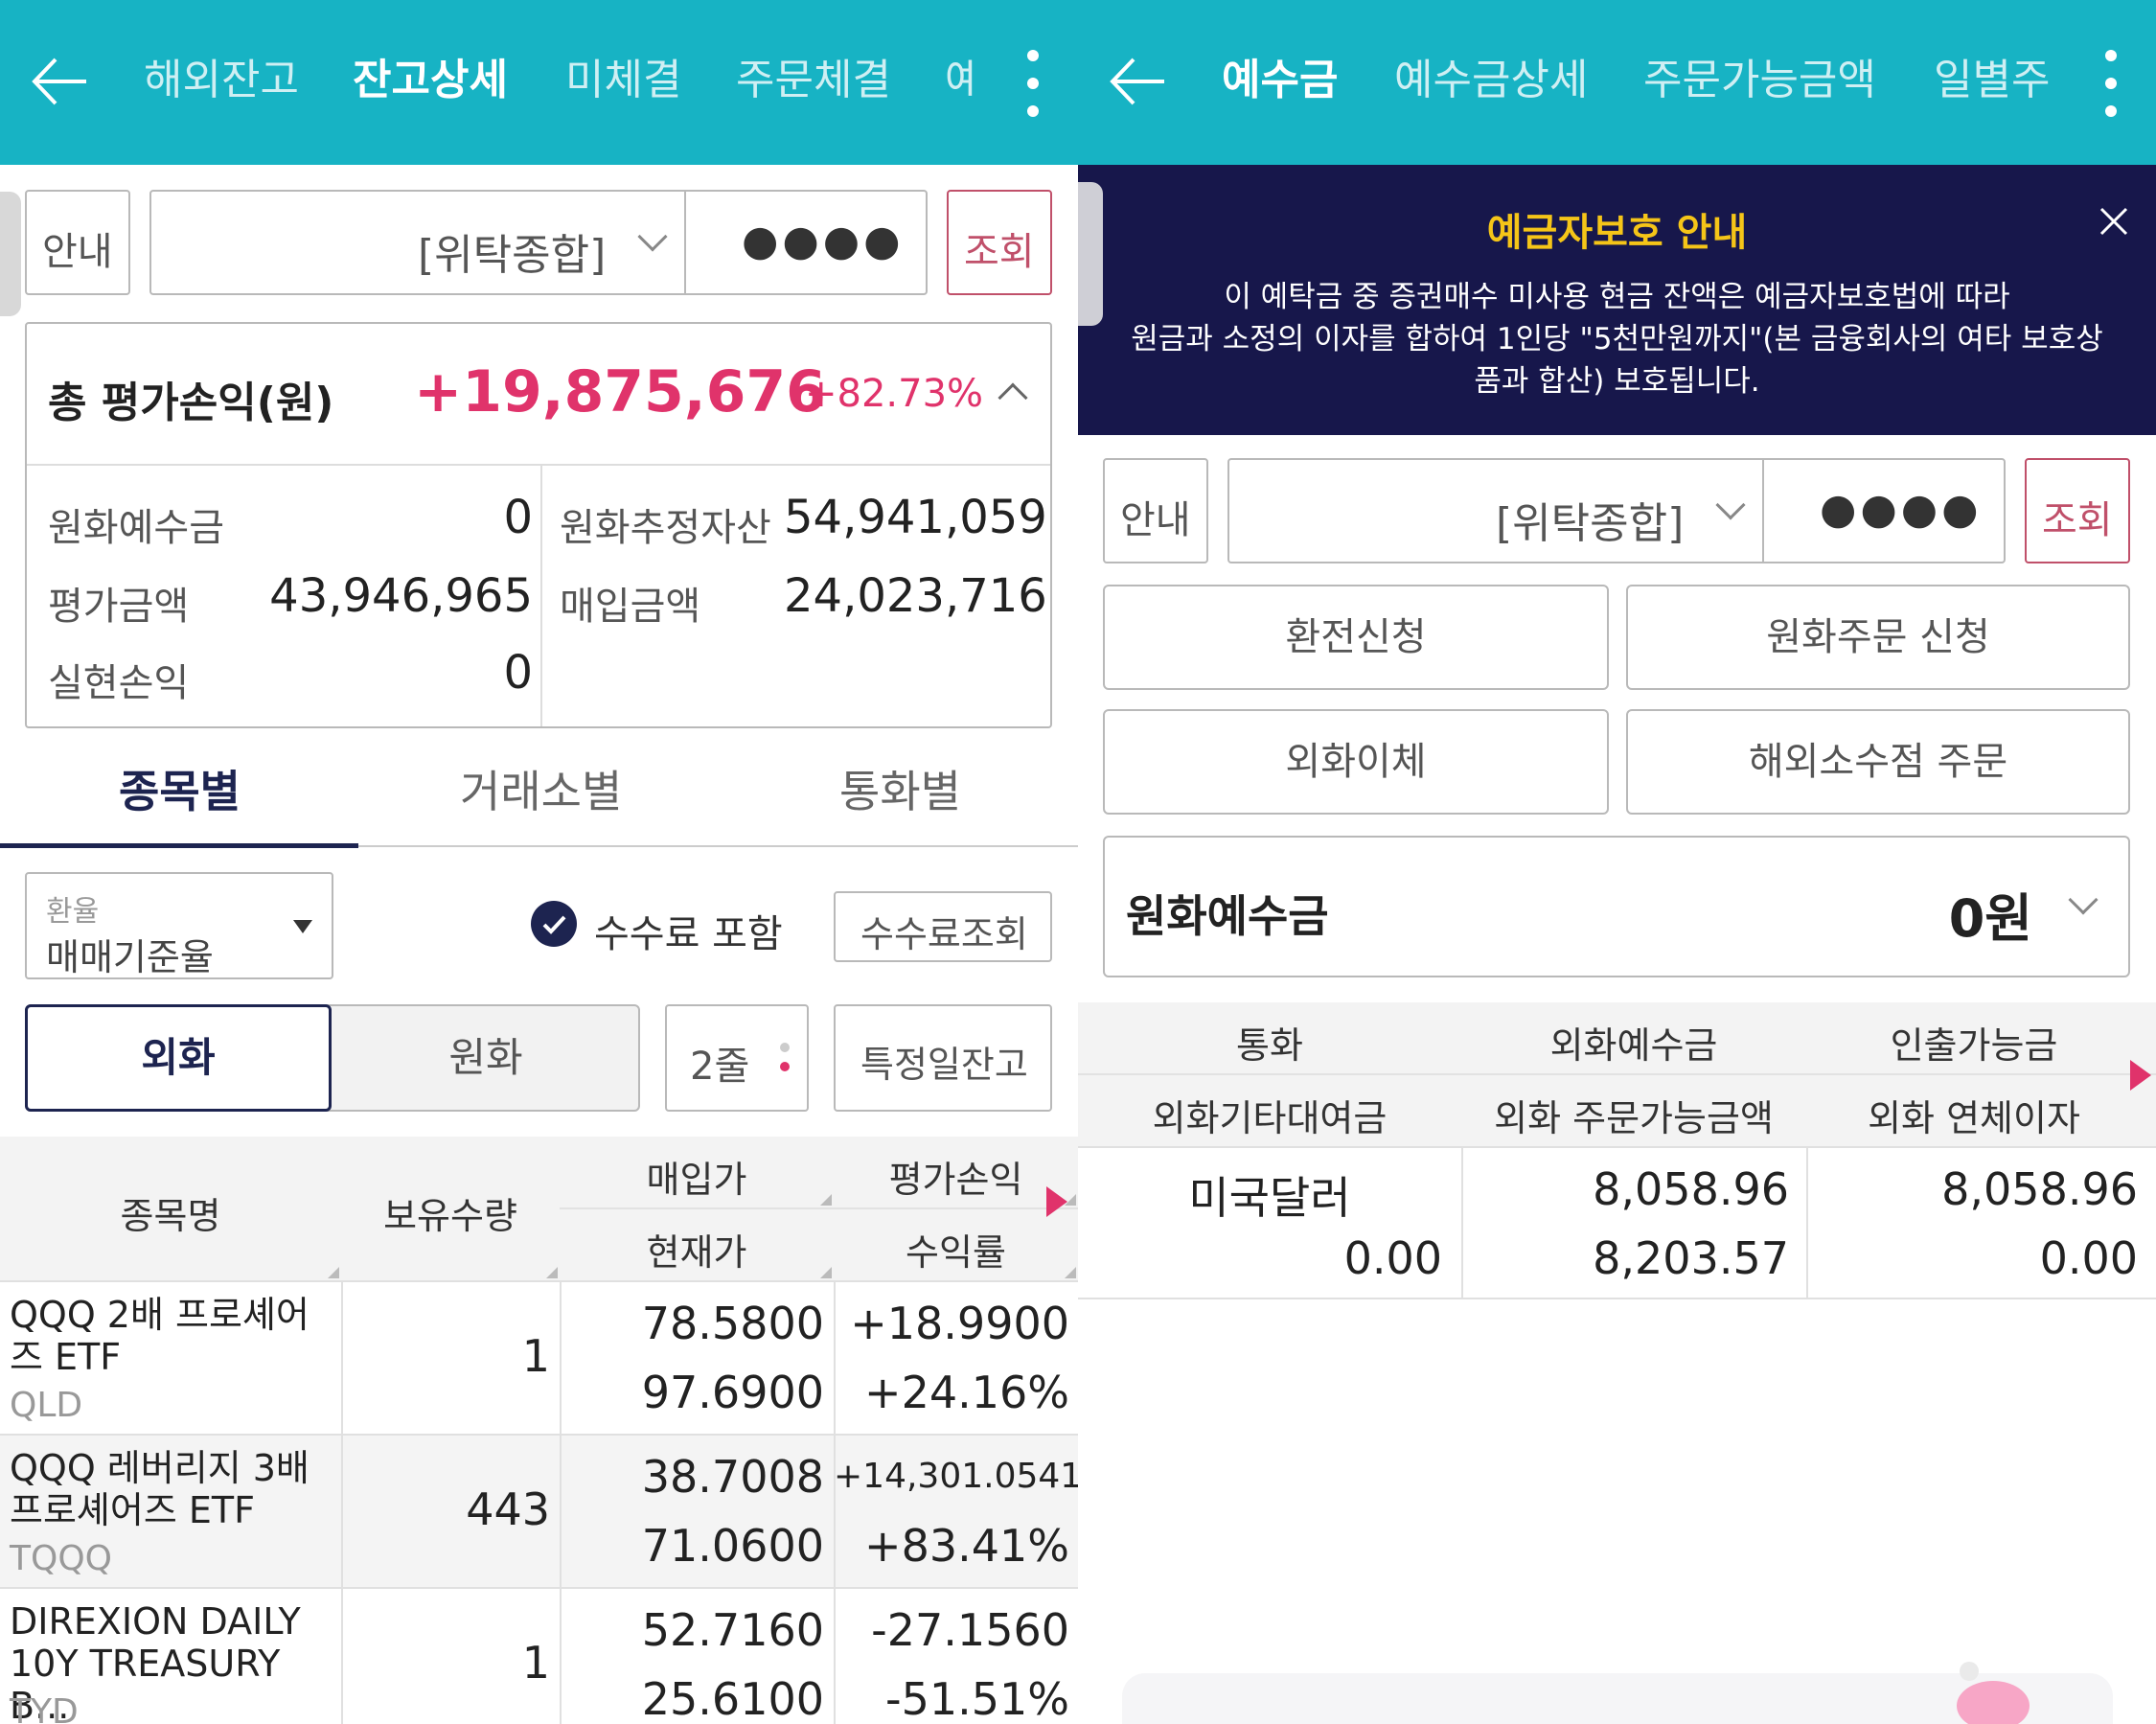 This screenshot has height=1724, width=2156. What do you see at coordinates (900, 788) in the screenshot?
I see `subtab-by-currency: 통화별` at bounding box center [900, 788].